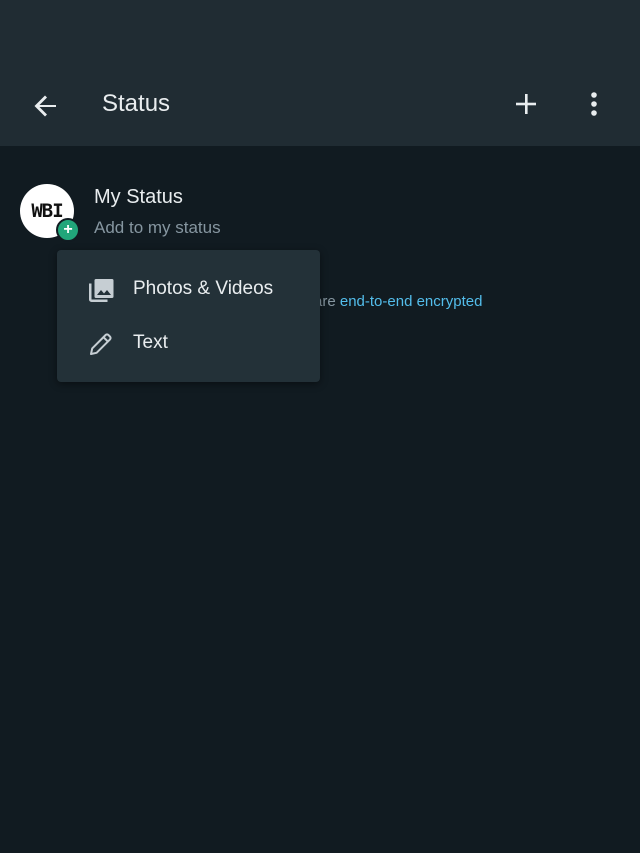 The image size is (640, 853). What do you see at coordinates (138, 197) in the screenshot?
I see `my-status-name: My Status` at bounding box center [138, 197].